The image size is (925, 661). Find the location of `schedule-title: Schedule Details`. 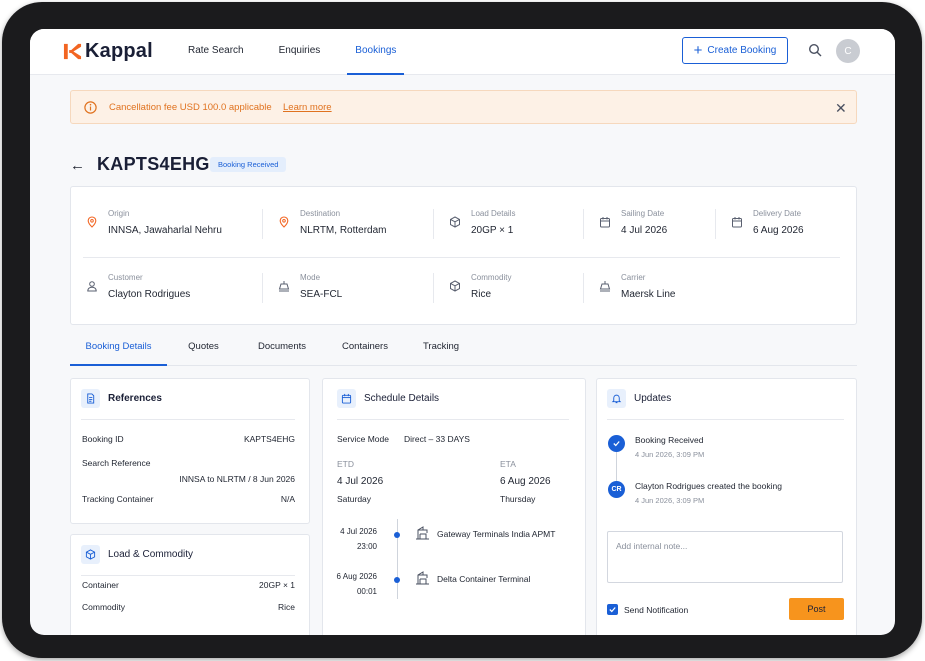

schedule-title: Schedule Details is located at coordinates (402, 398).